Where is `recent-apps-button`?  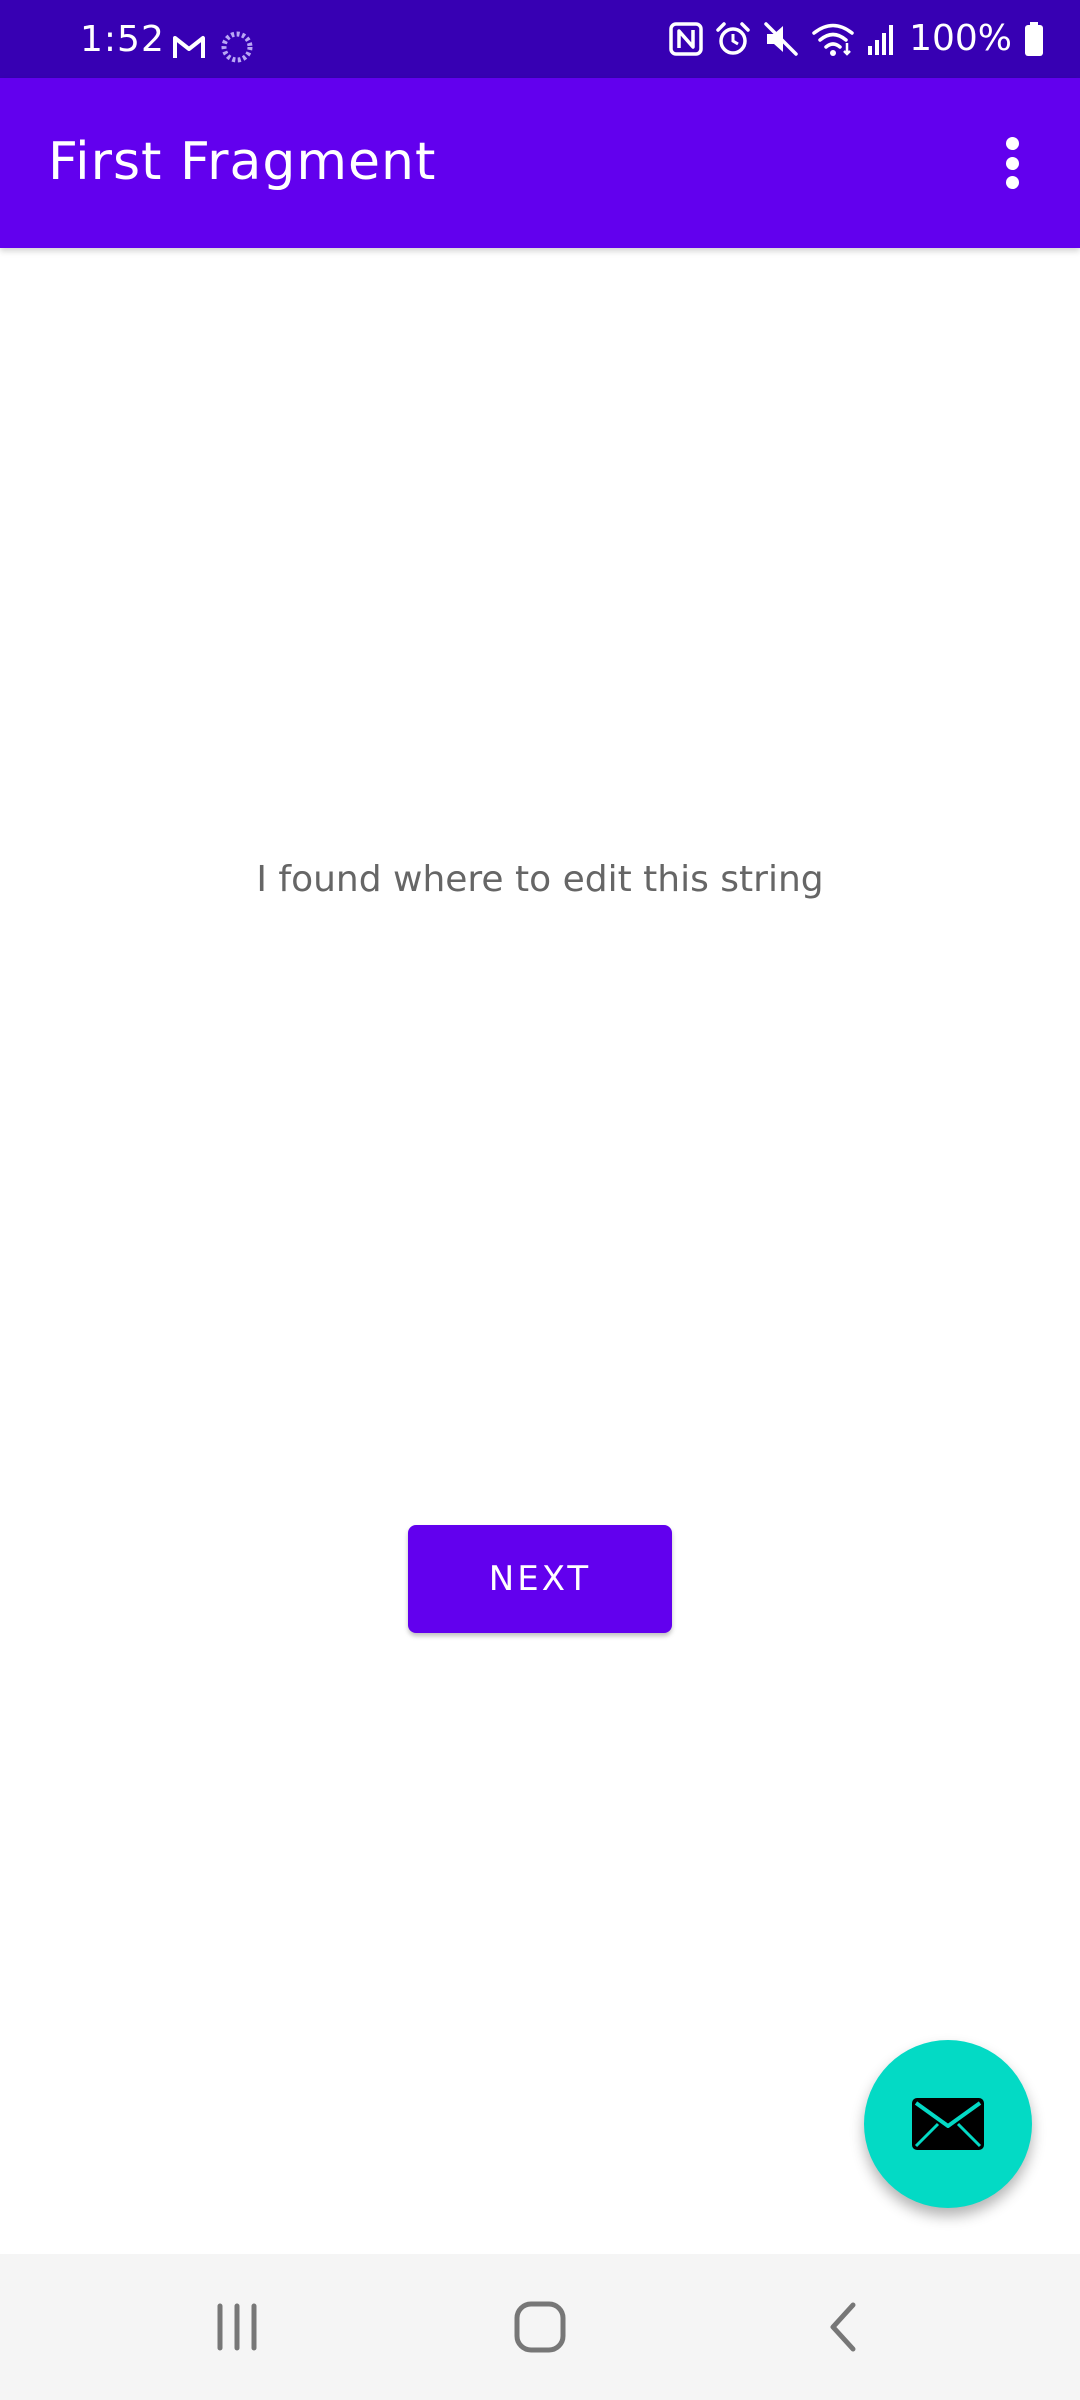 recent-apps-button is located at coordinates (237, 2327).